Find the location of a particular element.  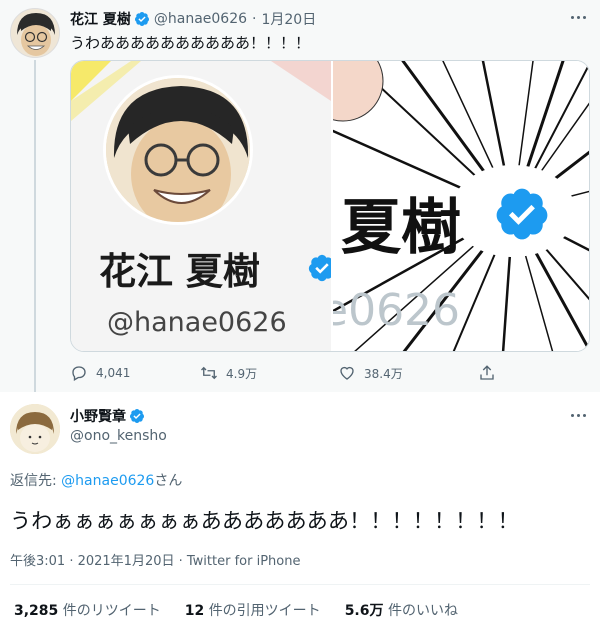

manga-name-text: 夏樹 is located at coordinates (401, 228).